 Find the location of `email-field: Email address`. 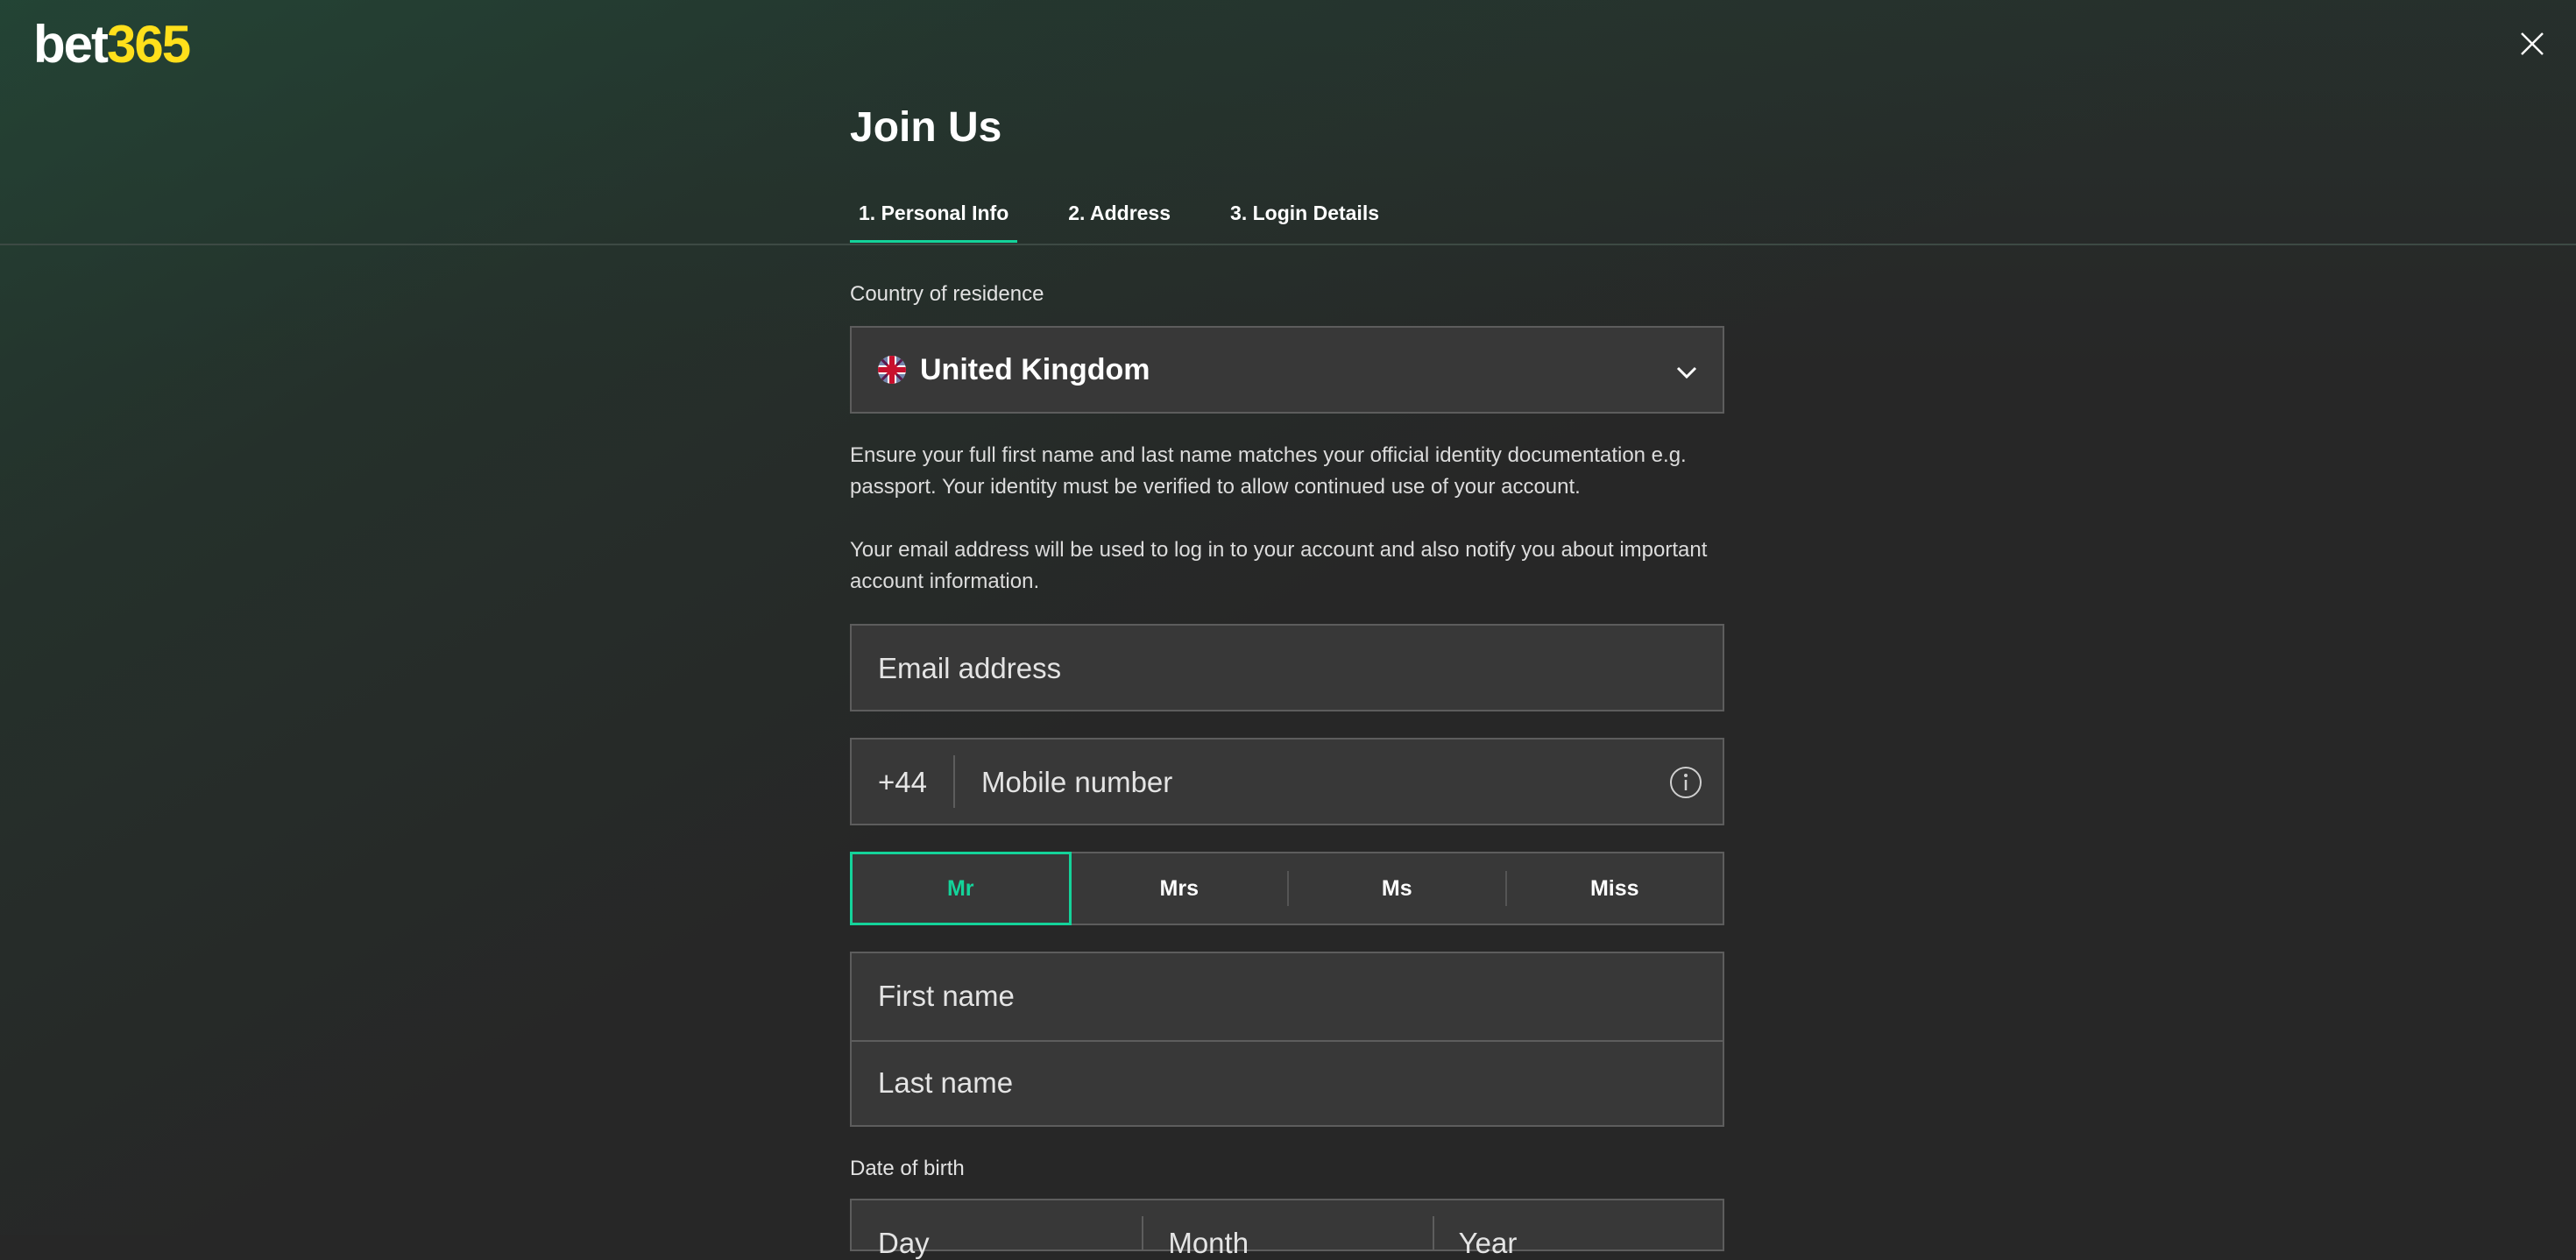

email-field: Email address is located at coordinates (1287, 667).